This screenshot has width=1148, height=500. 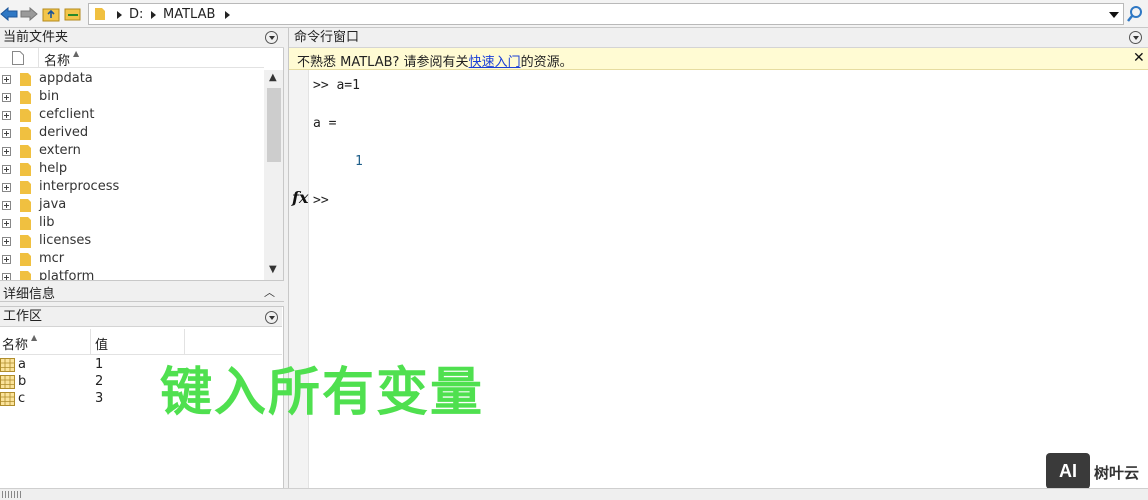 I want to click on quick-start-link: 快速入门, so click(x=495, y=62).